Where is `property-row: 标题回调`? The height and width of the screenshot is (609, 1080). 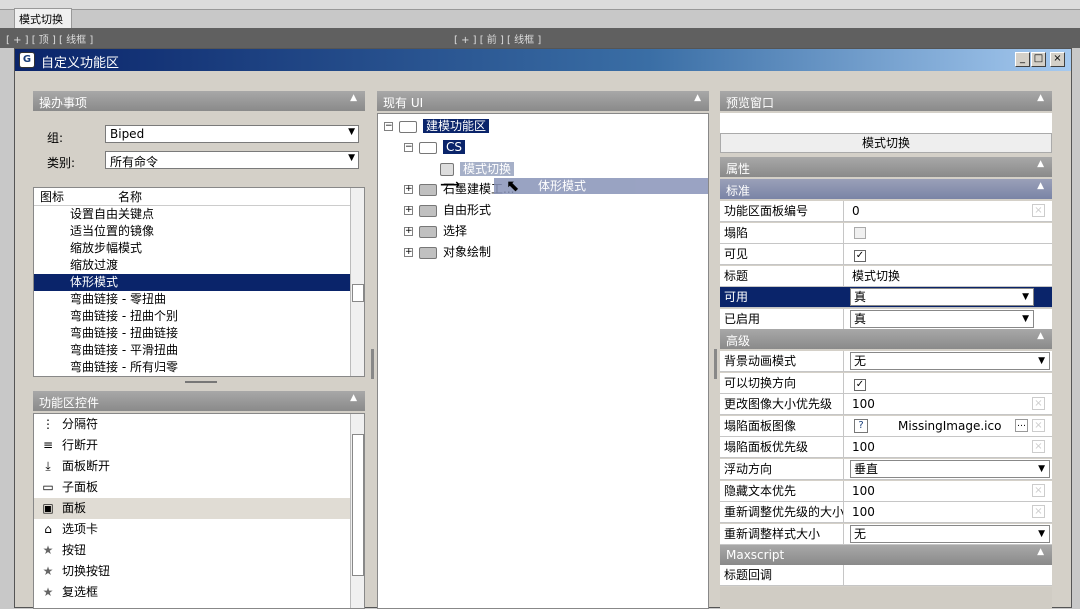 property-row: 标题回调 is located at coordinates (886, 575).